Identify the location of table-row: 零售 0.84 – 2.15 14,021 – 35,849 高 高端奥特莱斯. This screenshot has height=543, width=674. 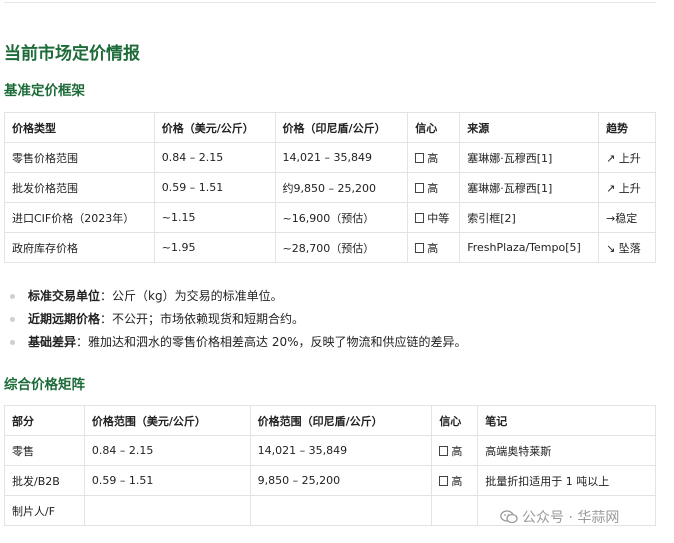
(330, 450).